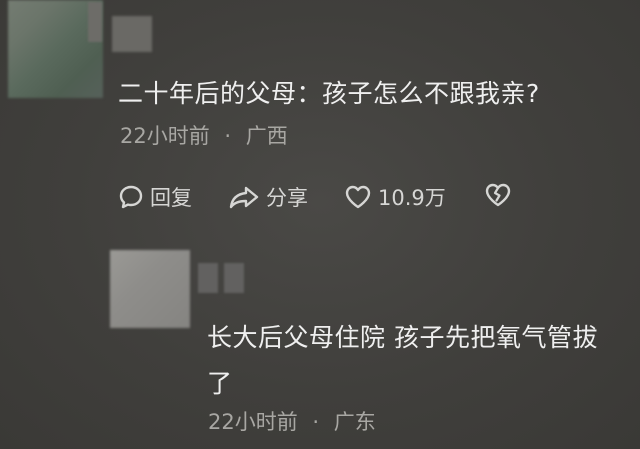 Image resolution: width=640 pixels, height=449 pixels. Describe the element at coordinates (266, 136) in the screenshot. I see `comment-location: 广西` at that location.